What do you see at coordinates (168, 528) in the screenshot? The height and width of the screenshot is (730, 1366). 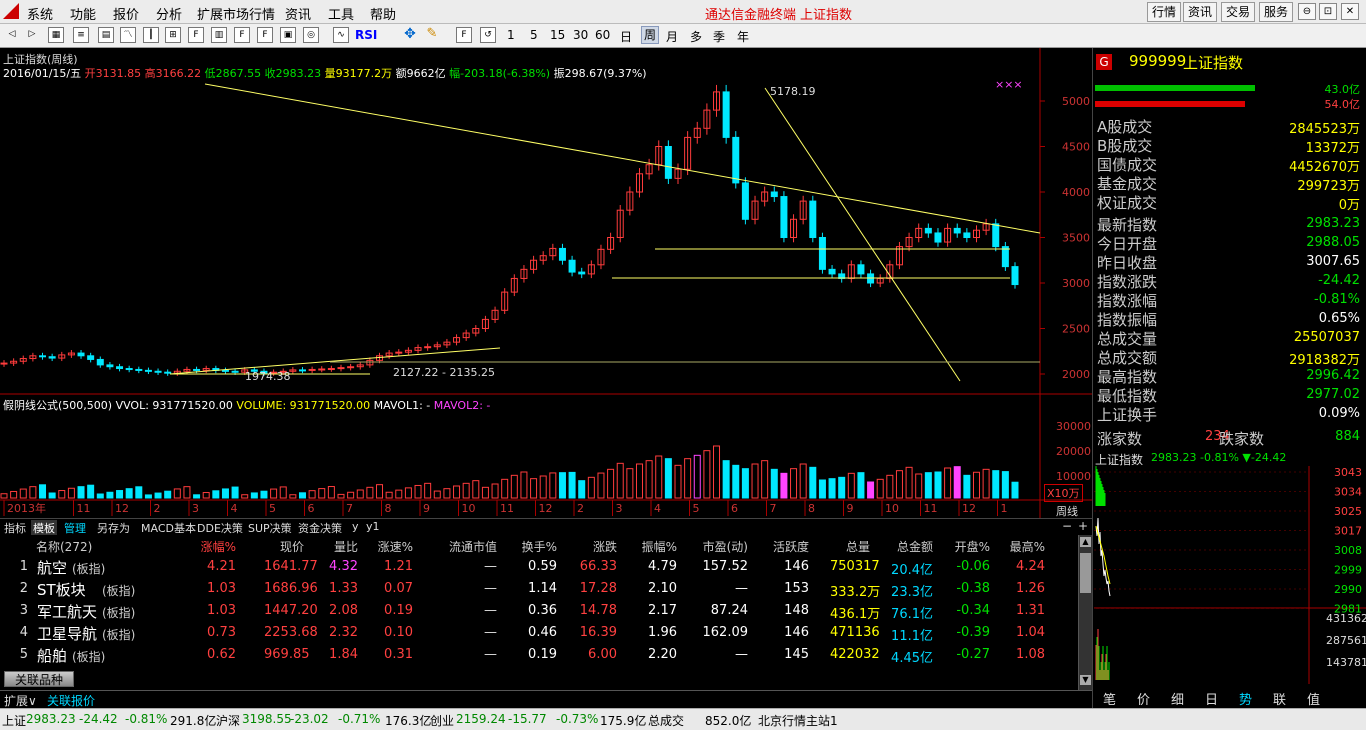 I see `tab-macd: MACD基本` at bounding box center [168, 528].